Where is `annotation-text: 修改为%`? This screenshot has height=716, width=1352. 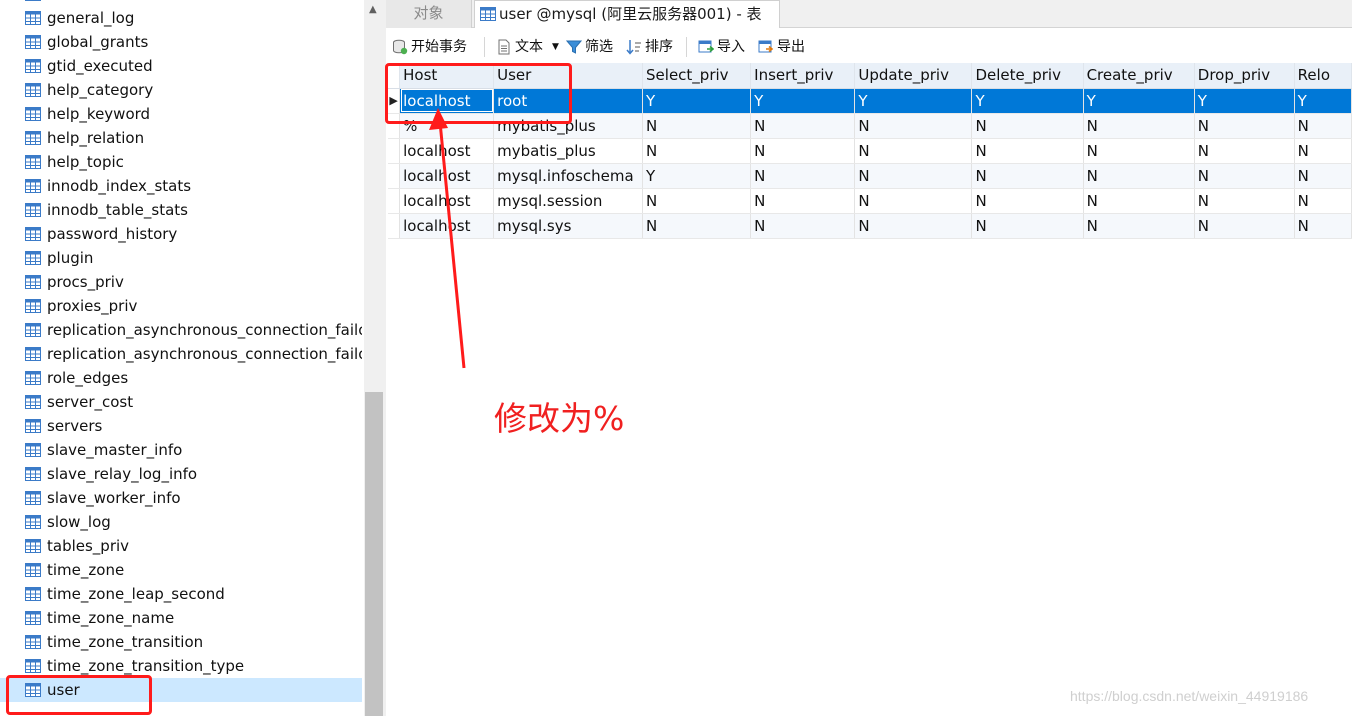 annotation-text: 修改为% is located at coordinates (559, 418).